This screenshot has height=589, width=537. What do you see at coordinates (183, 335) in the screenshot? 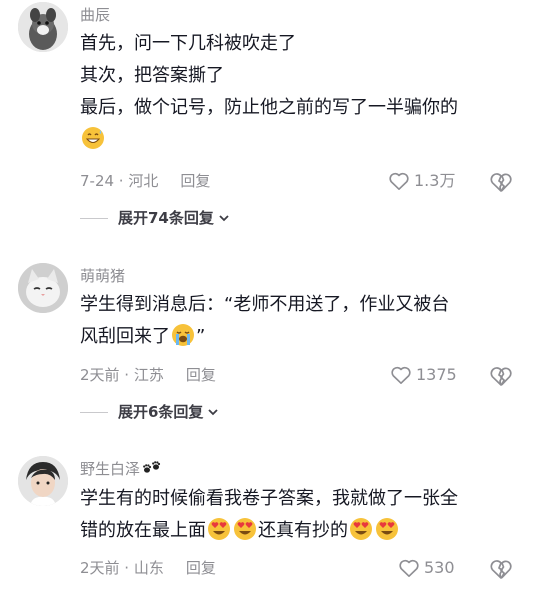
I see `loudly-crying-emoji` at bounding box center [183, 335].